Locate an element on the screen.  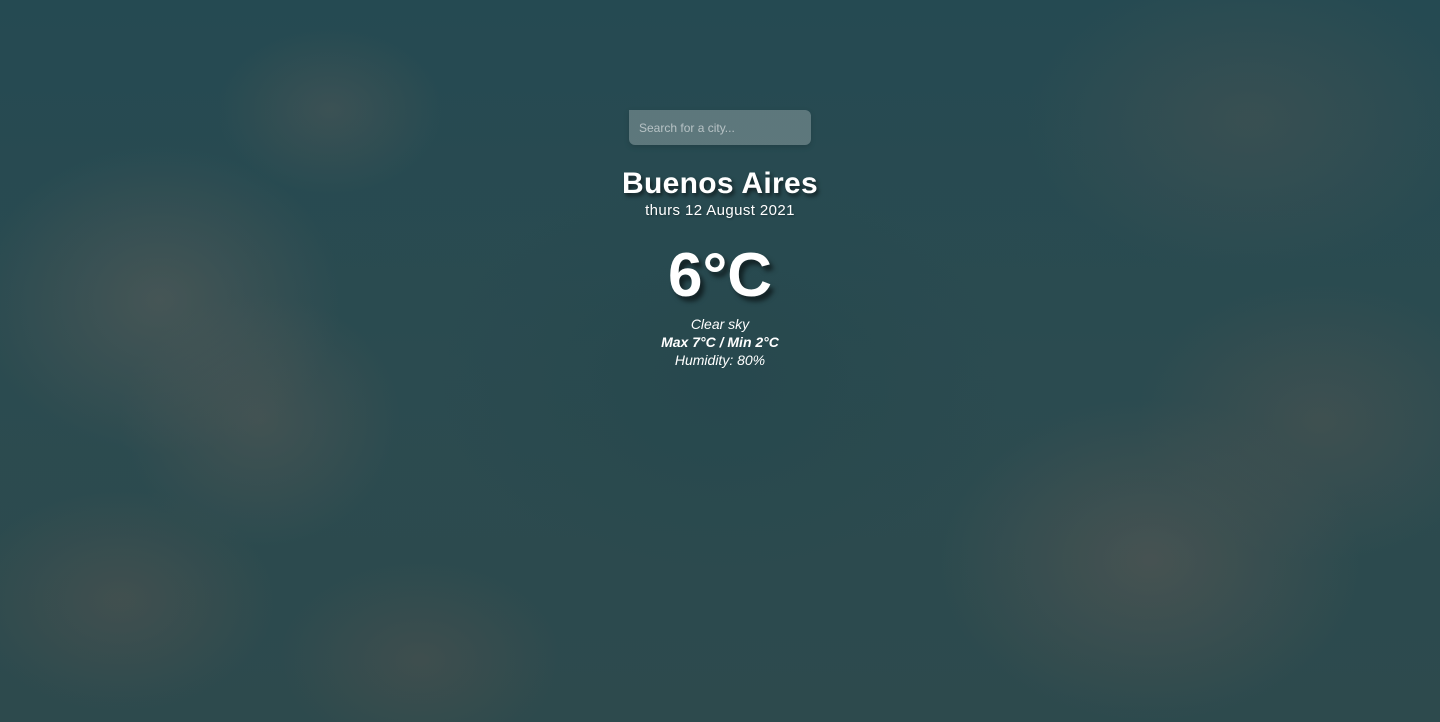
max-min-temperature: Max 7°C / Min 2°C is located at coordinates (720, 342).